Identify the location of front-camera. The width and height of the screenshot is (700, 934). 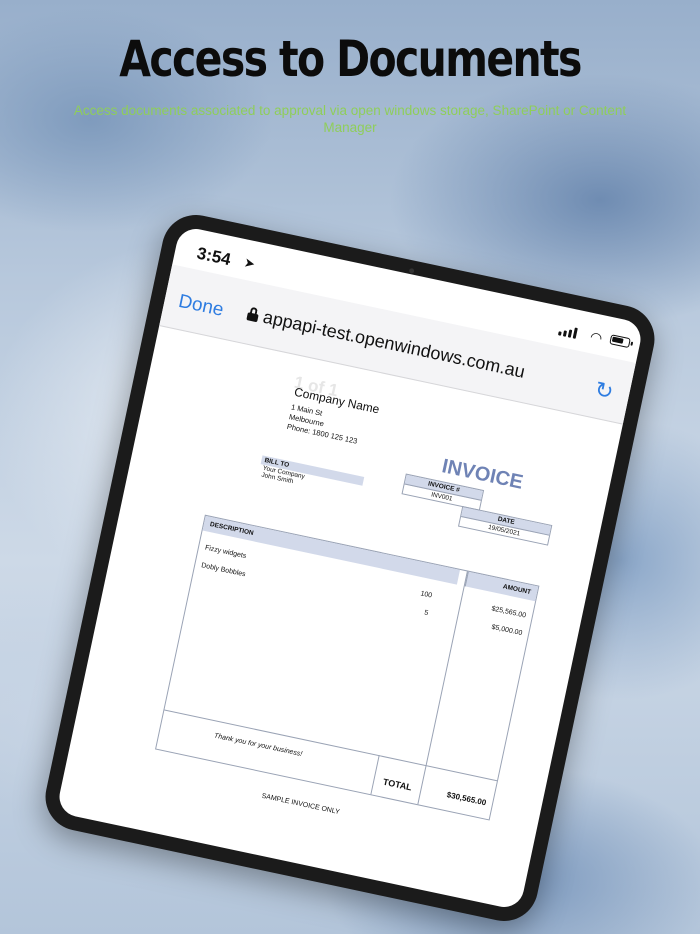
(411, 270).